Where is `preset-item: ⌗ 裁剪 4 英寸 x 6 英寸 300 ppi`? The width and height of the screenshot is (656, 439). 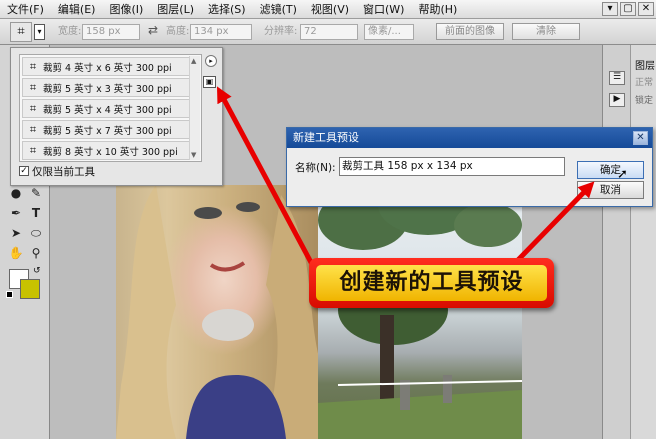 preset-item: ⌗ 裁剪 4 英寸 x 6 英寸 300 ppi is located at coordinates (106, 66).